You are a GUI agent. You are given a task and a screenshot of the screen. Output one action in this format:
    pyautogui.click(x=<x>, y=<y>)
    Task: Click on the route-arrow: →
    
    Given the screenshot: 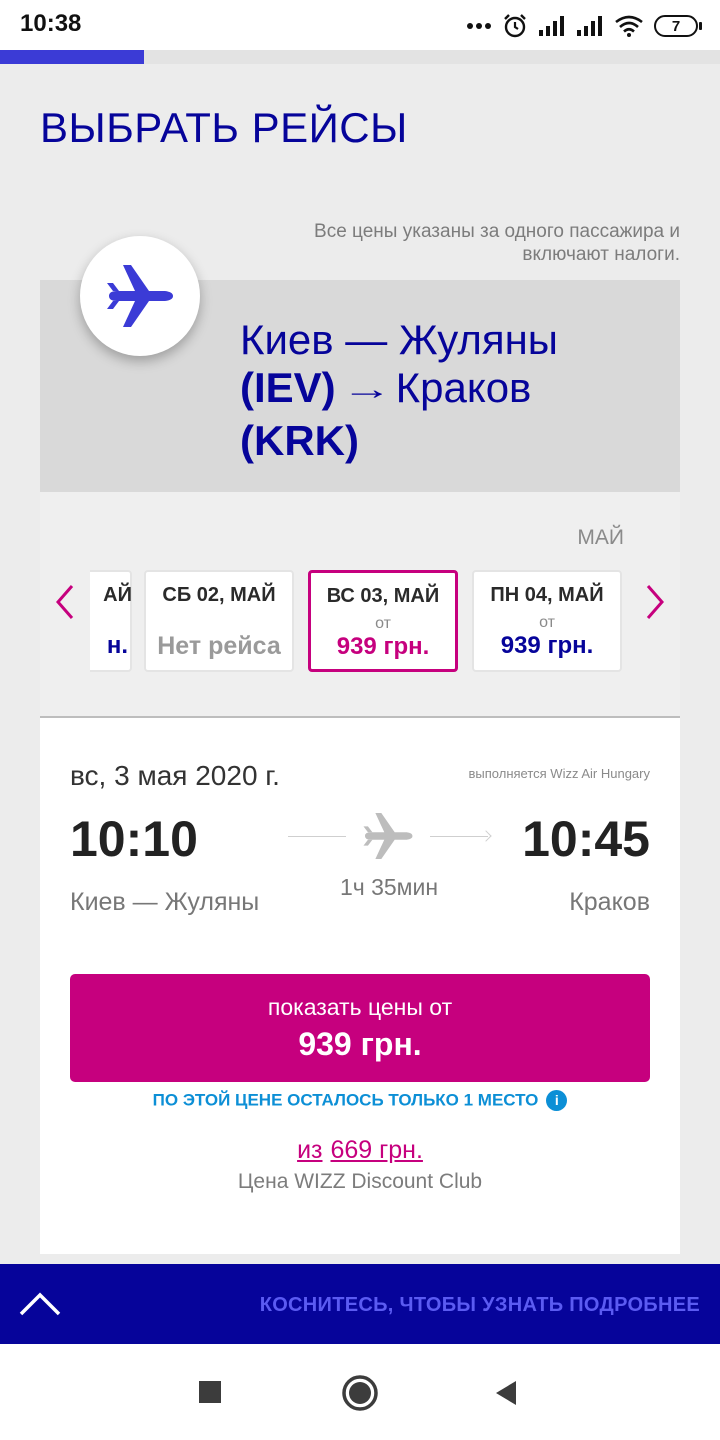 What is the action you would take?
    pyautogui.click(x=367, y=389)
    